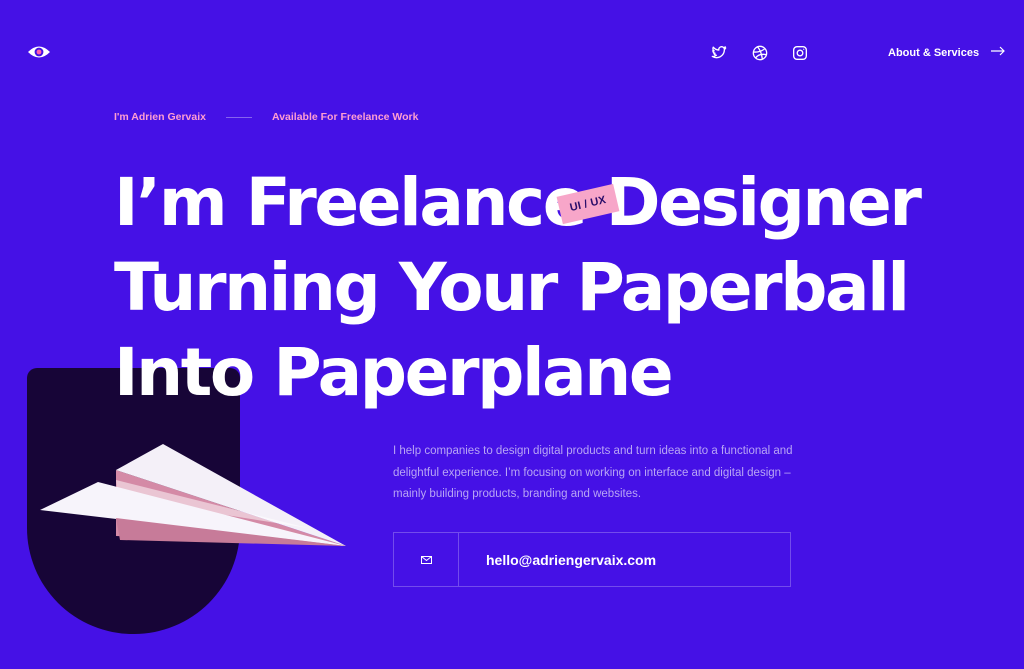 This screenshot has width=1024, height=669. Describe the element at coordinates (345, 117) in the screenshot. I see `availability-status: Available For Freelance Work` at that location.